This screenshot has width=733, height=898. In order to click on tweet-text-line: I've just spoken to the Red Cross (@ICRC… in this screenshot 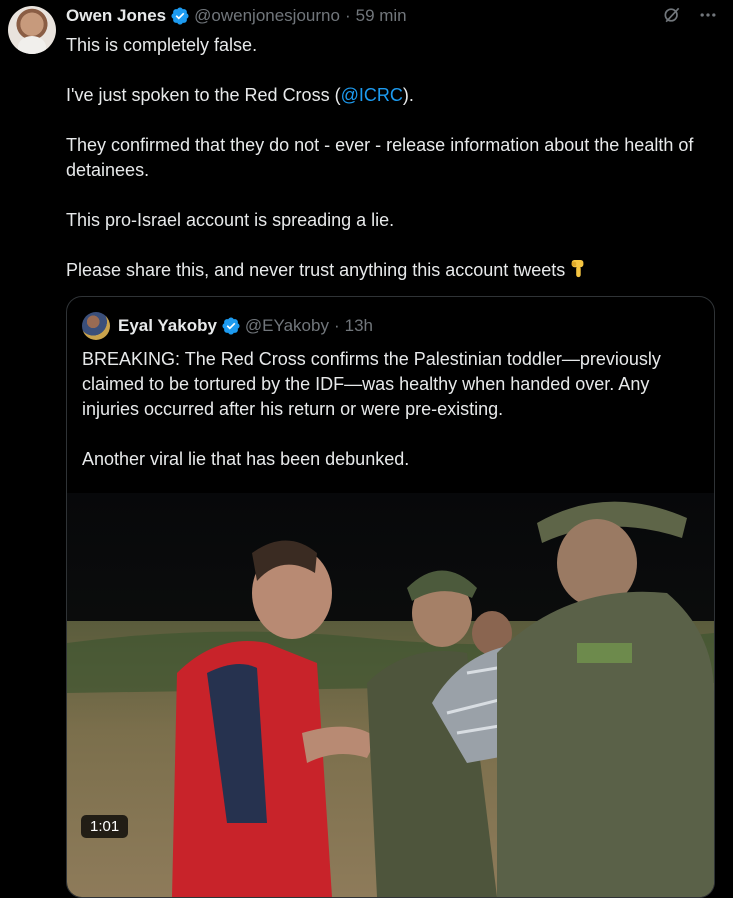, I will do `click(386, 95)`.